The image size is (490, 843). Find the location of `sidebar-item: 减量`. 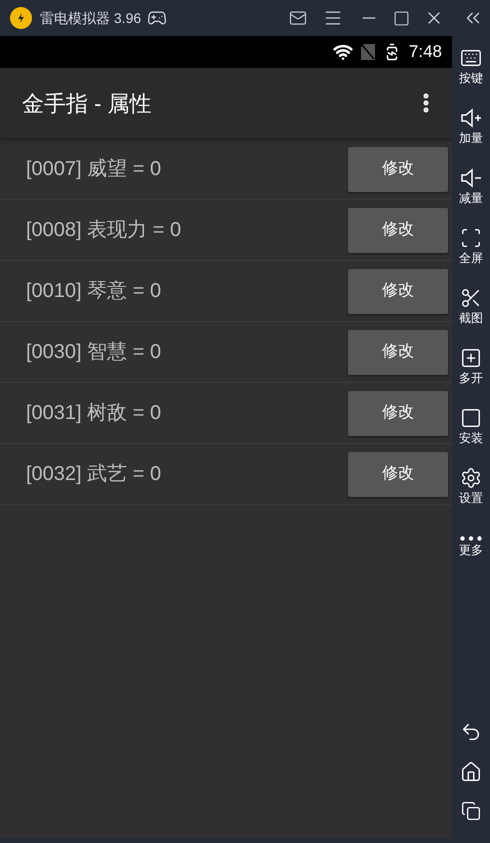

sidebar-item: 减量 is located at coordinates (471, 186).